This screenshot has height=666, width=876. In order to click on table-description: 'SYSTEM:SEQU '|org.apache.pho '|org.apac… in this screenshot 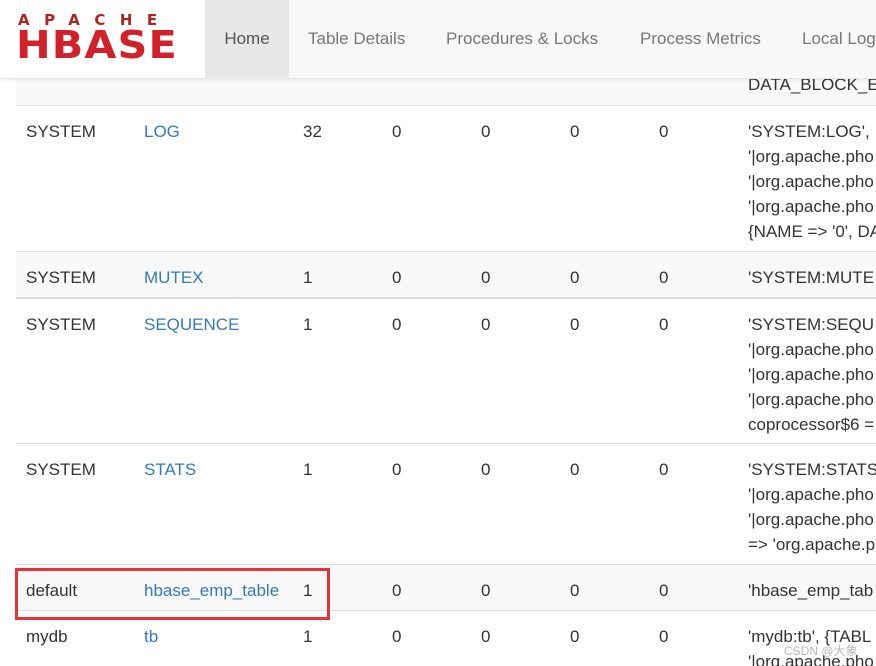, I will do `click(811, 374)`.